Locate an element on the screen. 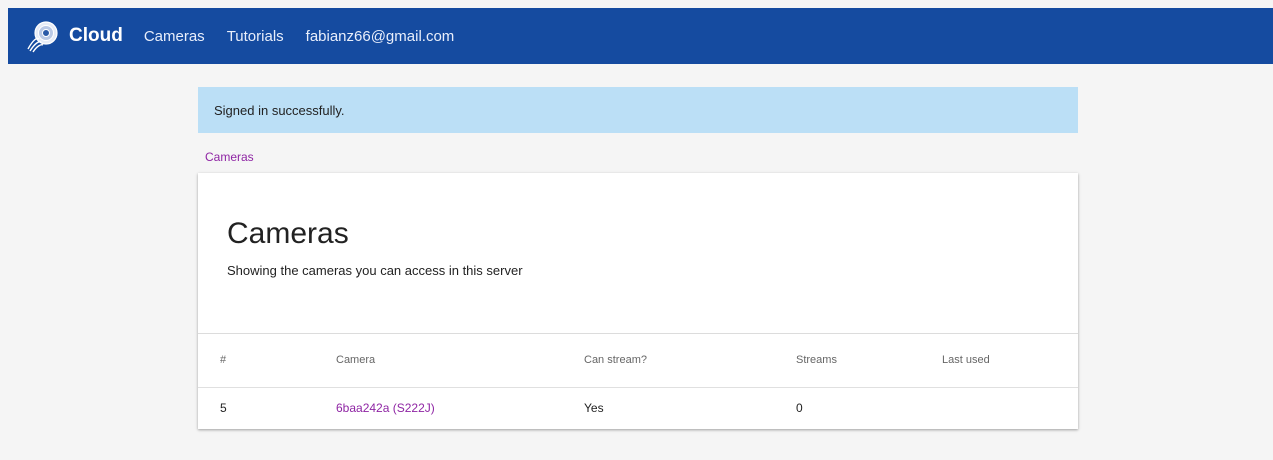  column-header-camera: Camera is located at coordinates (356, 360).